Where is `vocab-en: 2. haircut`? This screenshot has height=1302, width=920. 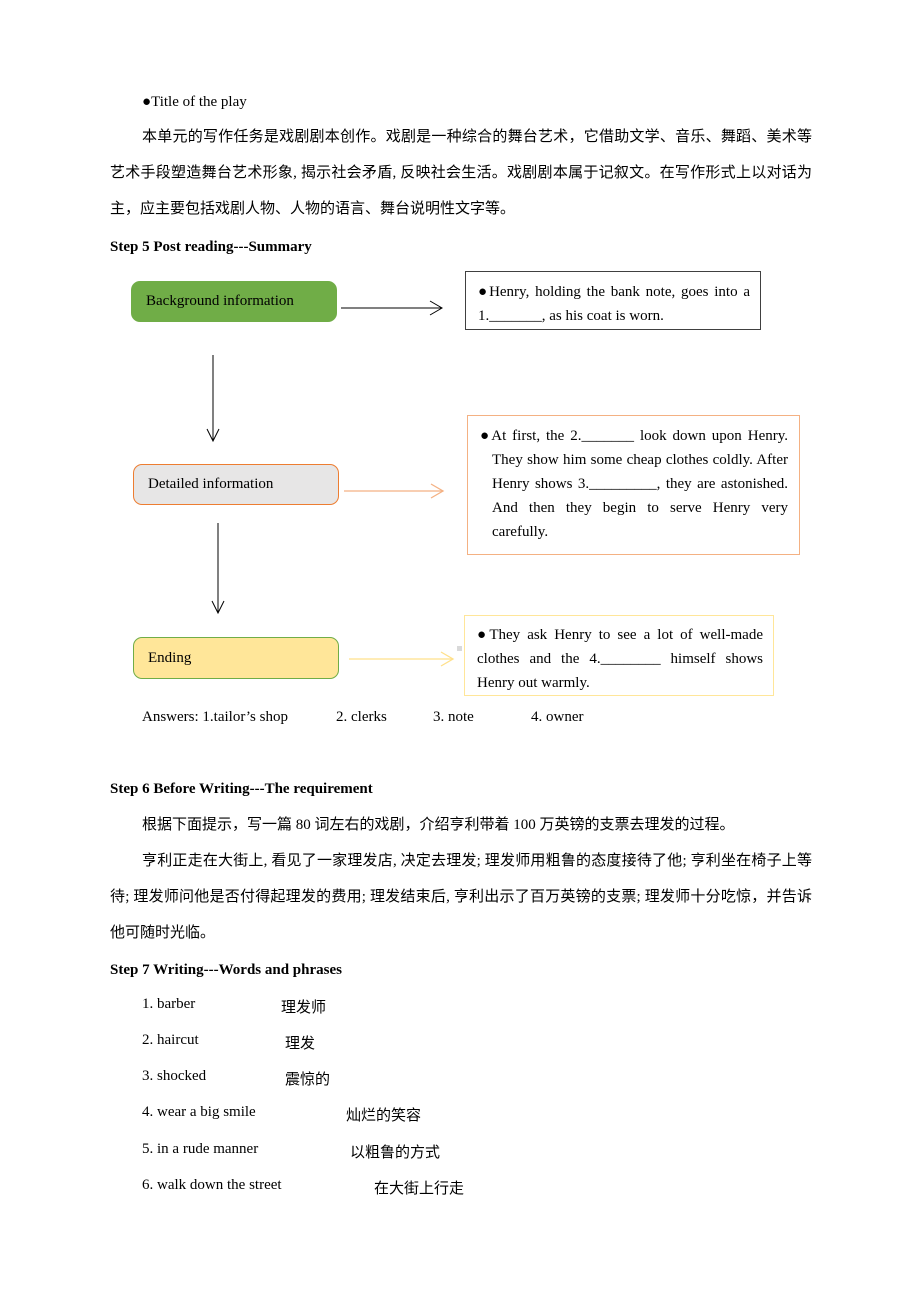 vocab-en: 2. haircut is located at coordinates (170, 1040).